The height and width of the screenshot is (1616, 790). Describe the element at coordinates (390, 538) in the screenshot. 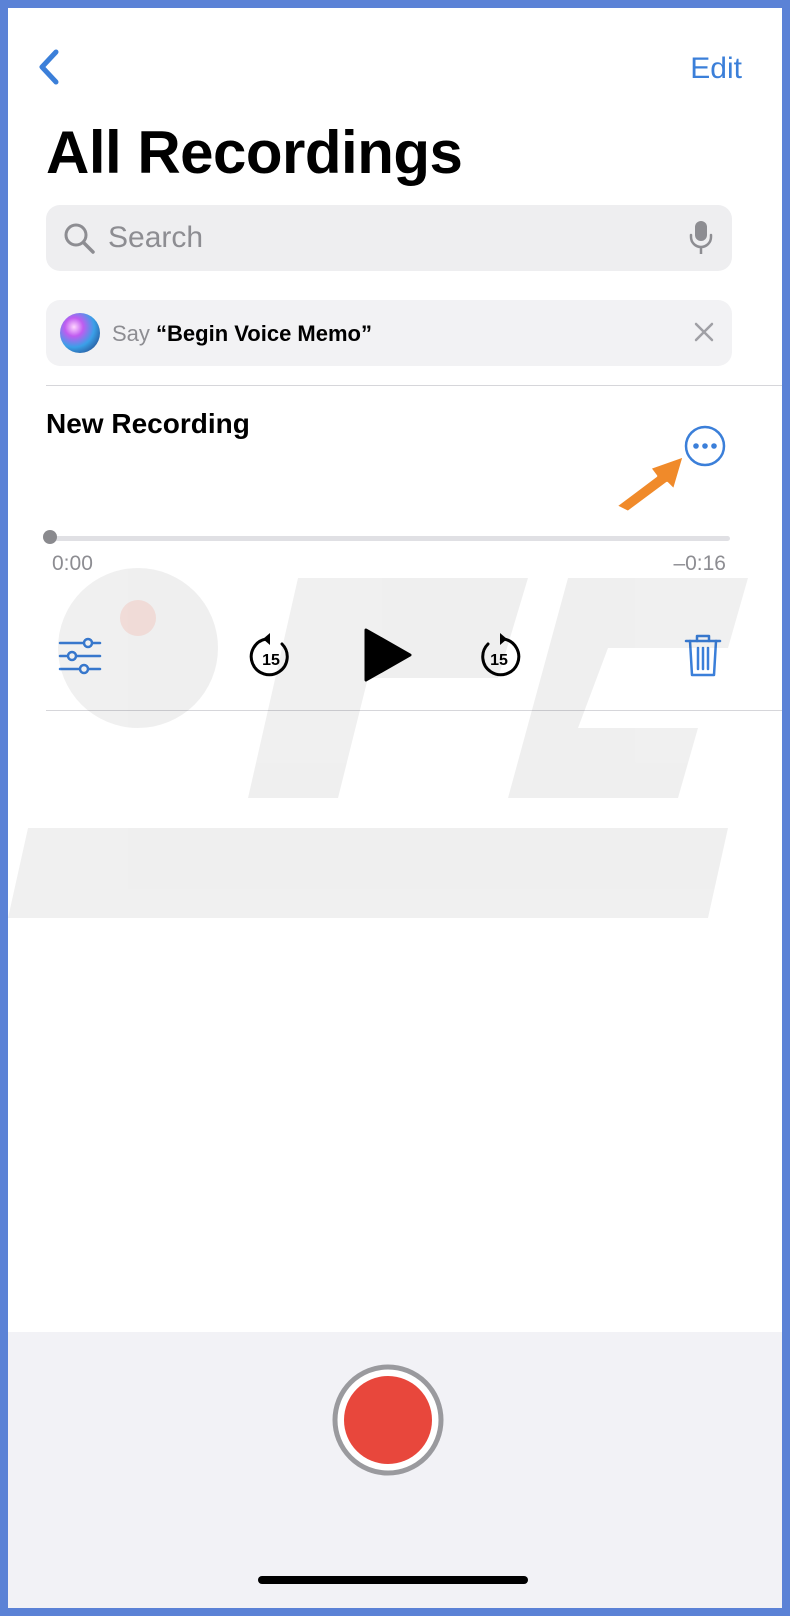

I see `playback-scrubber-track` at that location.